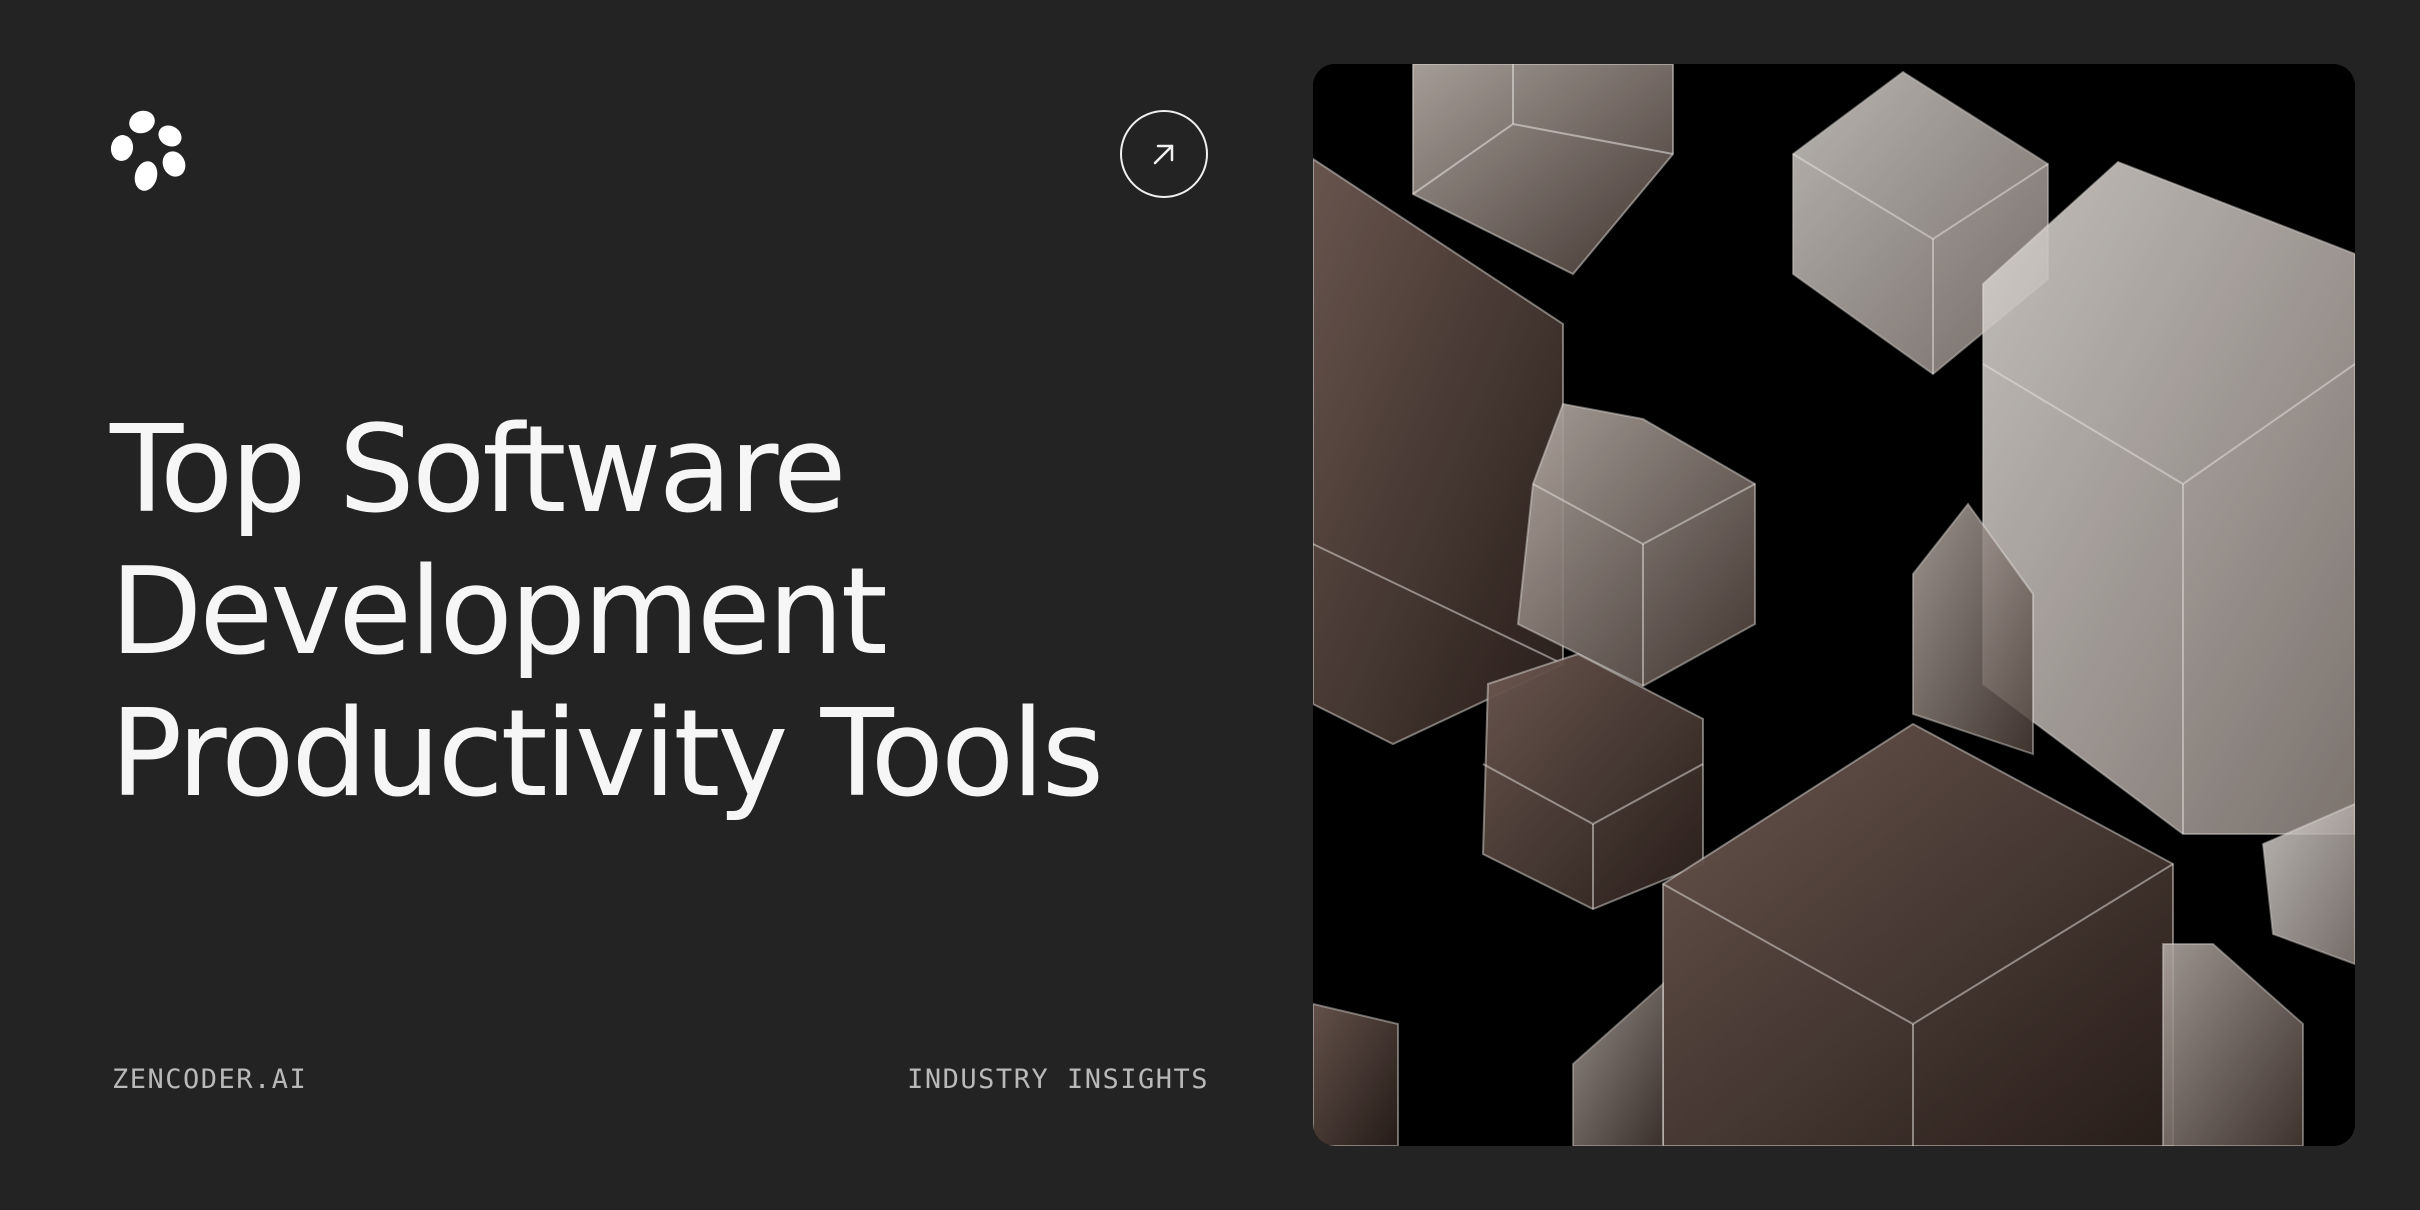  Describe the element at coordinates (1058, 1079) in the screenshot. I see `category-label: INDUSTRY INSIGHTS` at that location.